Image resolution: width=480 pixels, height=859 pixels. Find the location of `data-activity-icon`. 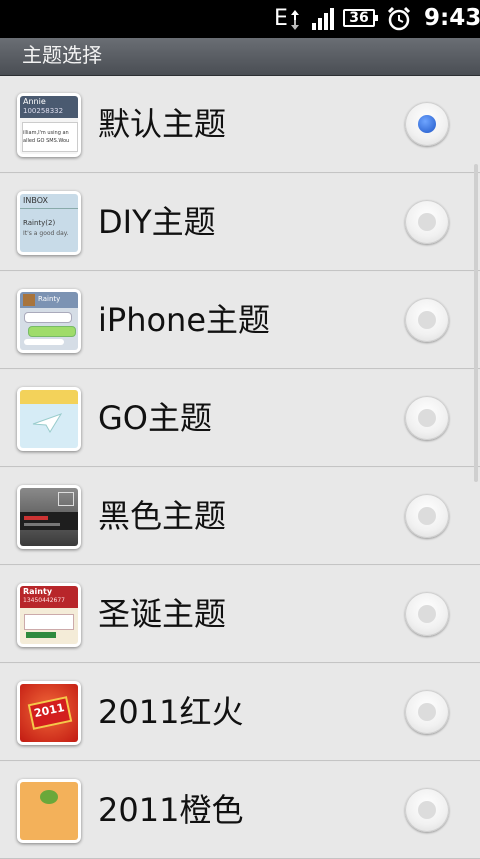

data-activity-icon is located at coordinates (295, 20).